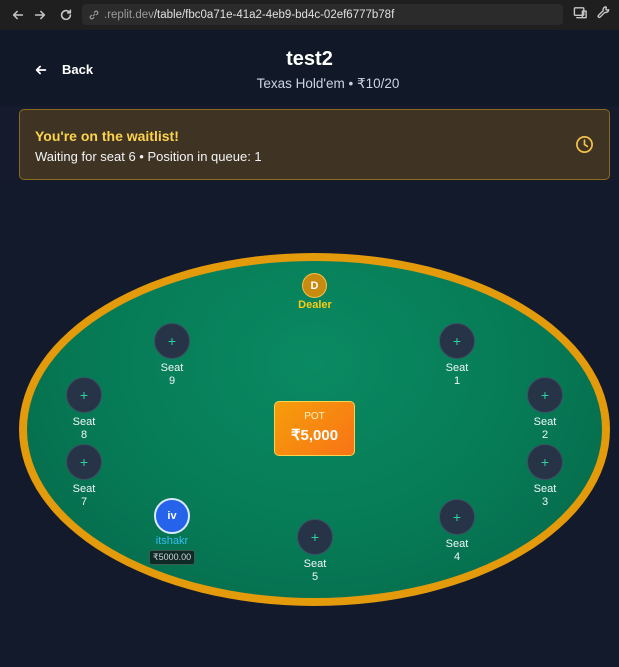  I want to click on seat-8: + Seat 8, so click(84, 409).